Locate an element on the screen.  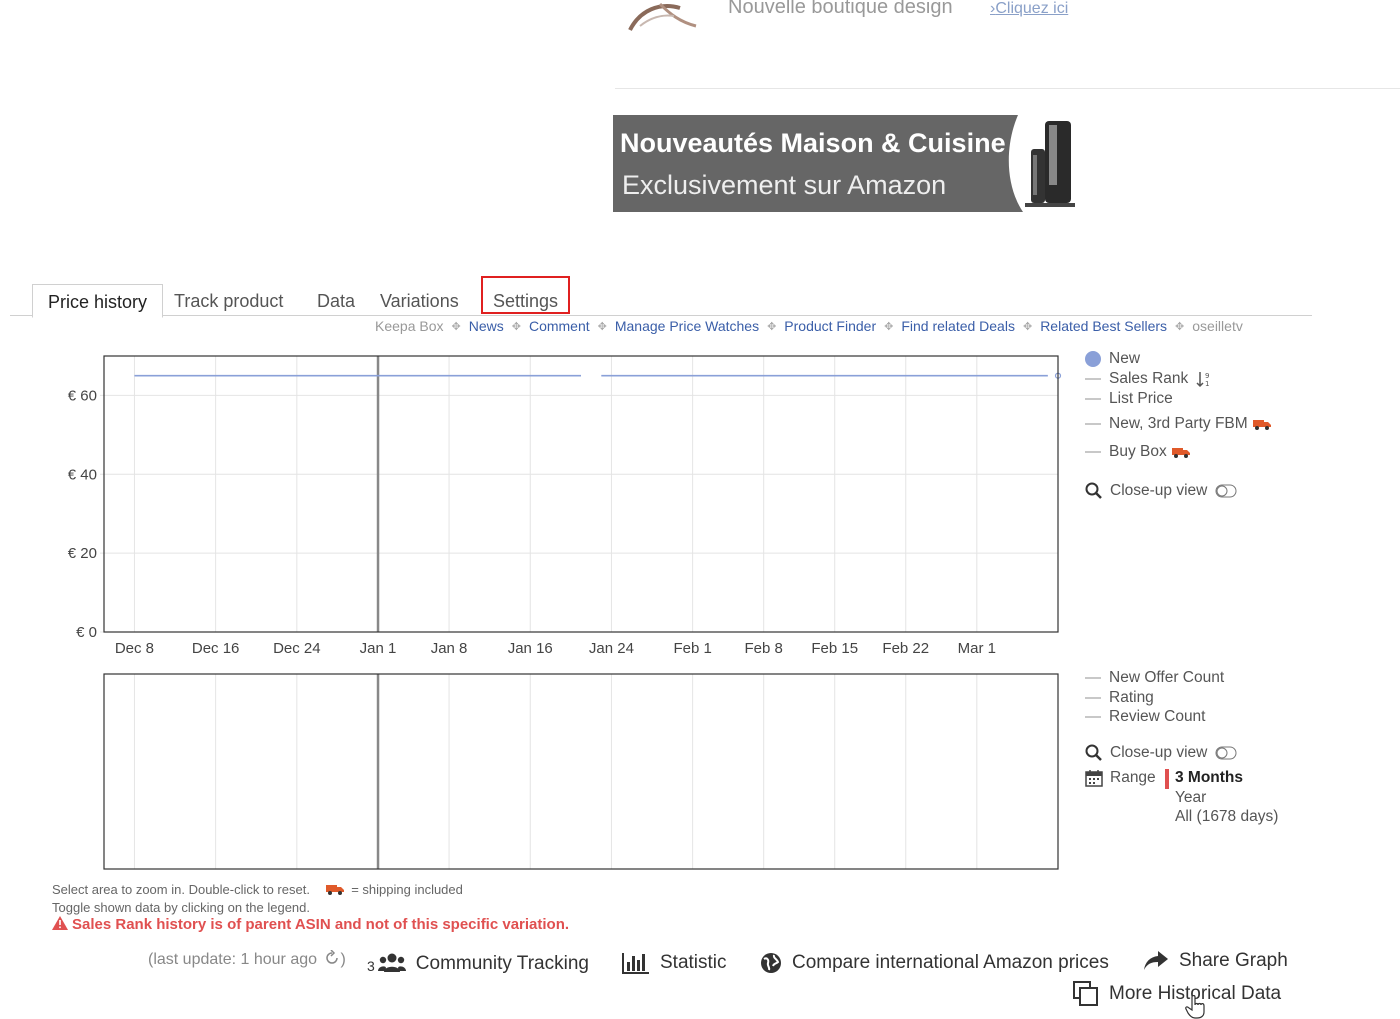
community-tracking-button: 3 Community Tracking is located at coordinates (478, 964).